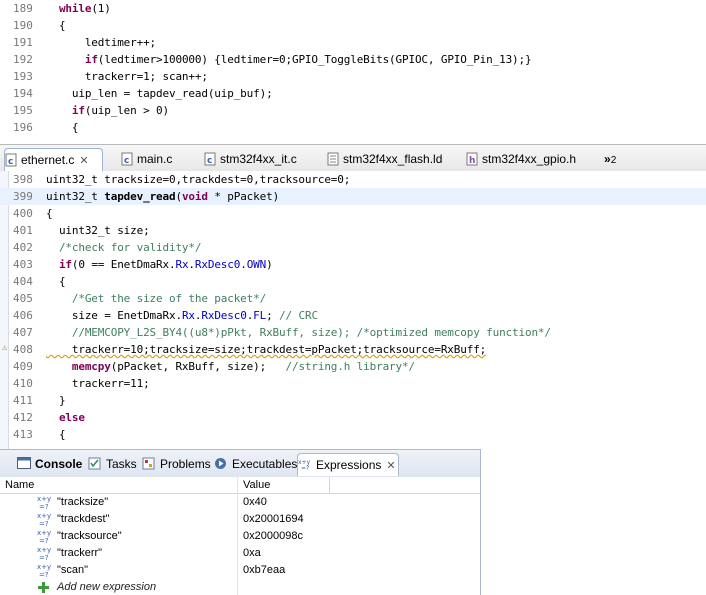  Describe the element at coordinates (95, 462) in the screenshot. I see `tasks-icon` at that location.